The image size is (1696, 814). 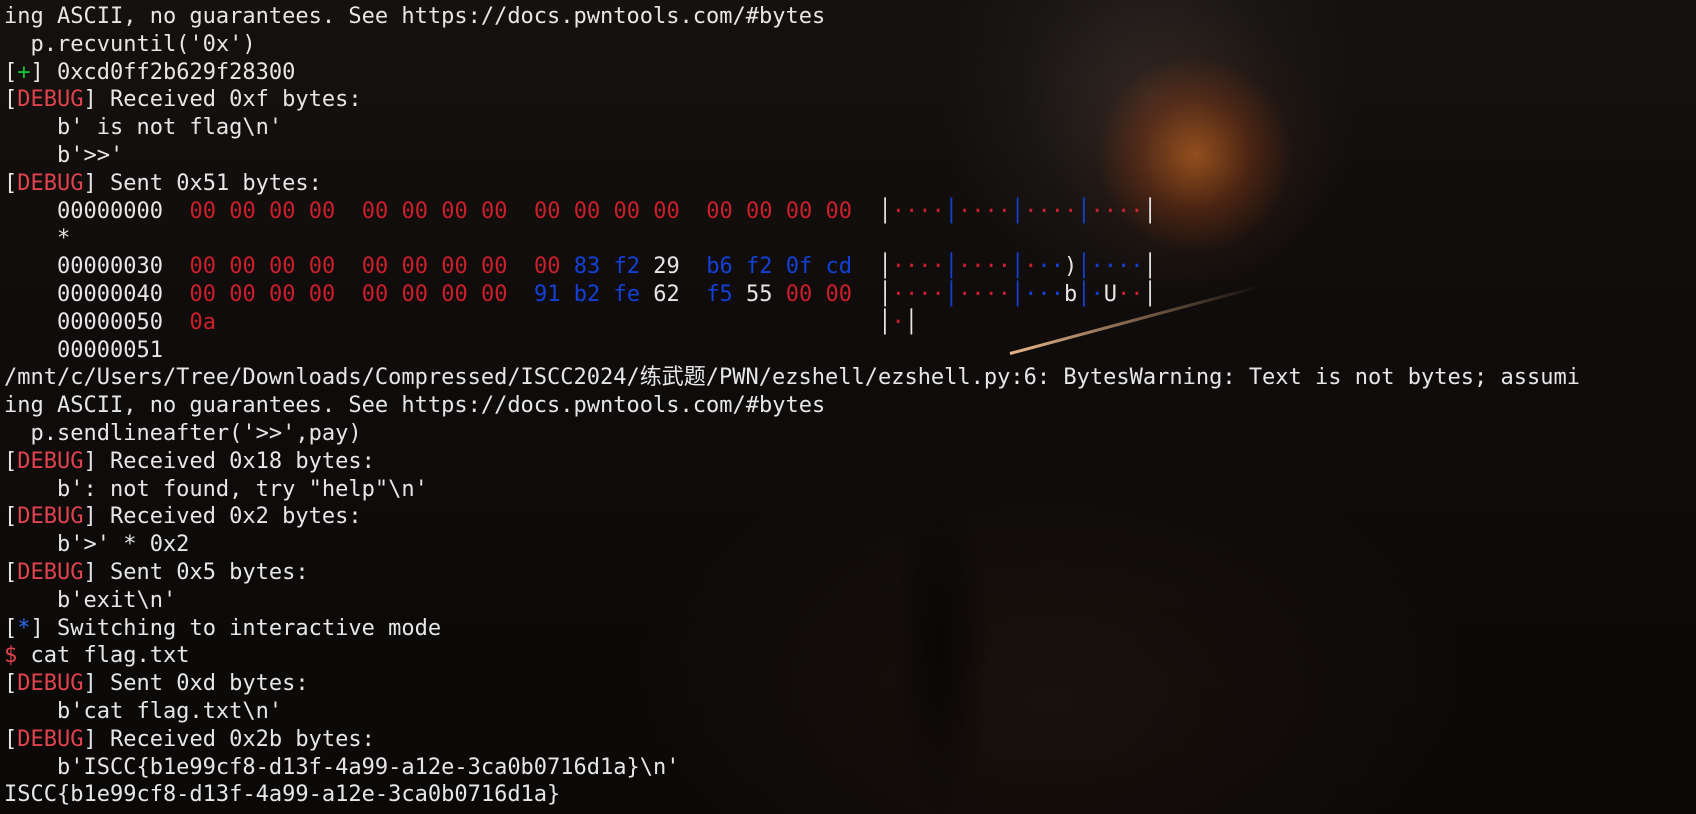 What do you see at coordinates (11, 656) in the screenshot?
I see `shell-prompt: $` at bounding box center [11, 656].